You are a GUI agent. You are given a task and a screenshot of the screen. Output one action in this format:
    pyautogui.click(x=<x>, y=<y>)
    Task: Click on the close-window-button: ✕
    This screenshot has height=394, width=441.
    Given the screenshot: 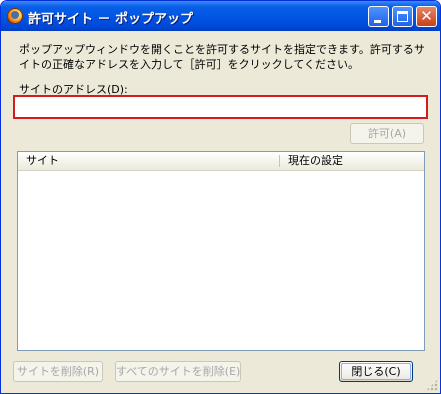 What is the action you would take?
    pyautogui.click(x=426, y=16)
    